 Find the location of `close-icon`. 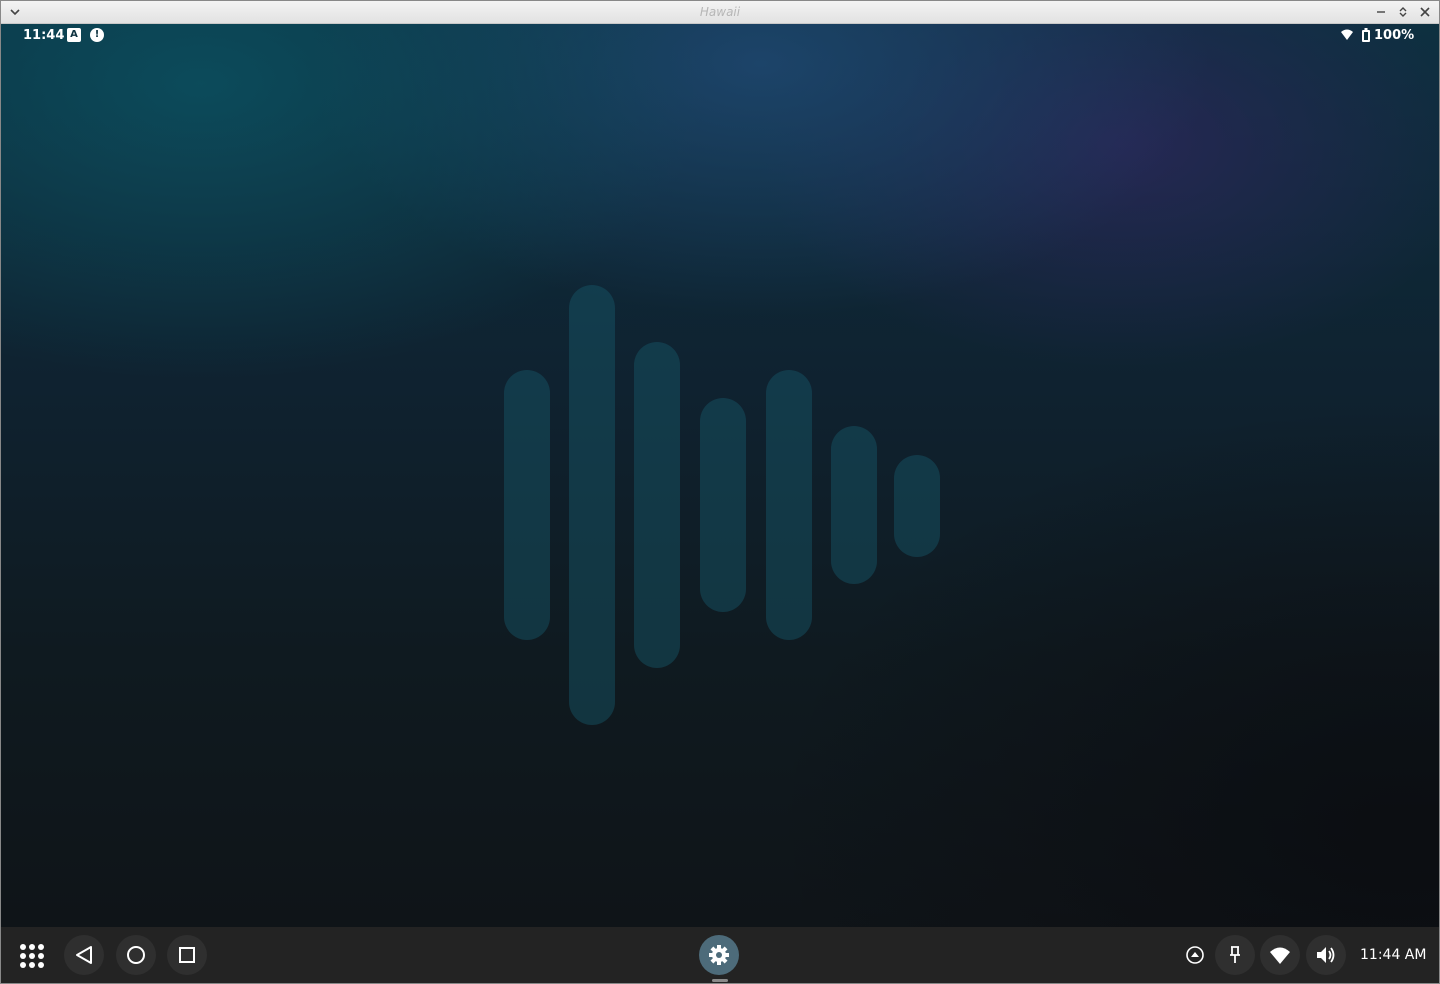

close-icon is located at coordinates (1425, 12).